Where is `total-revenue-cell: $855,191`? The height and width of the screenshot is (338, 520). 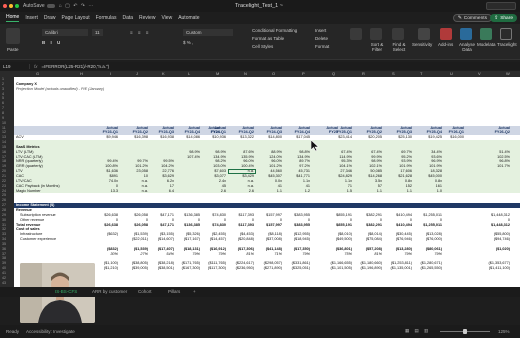 total-revenue-cell: $855,191 is located at coordinates (339, 225).